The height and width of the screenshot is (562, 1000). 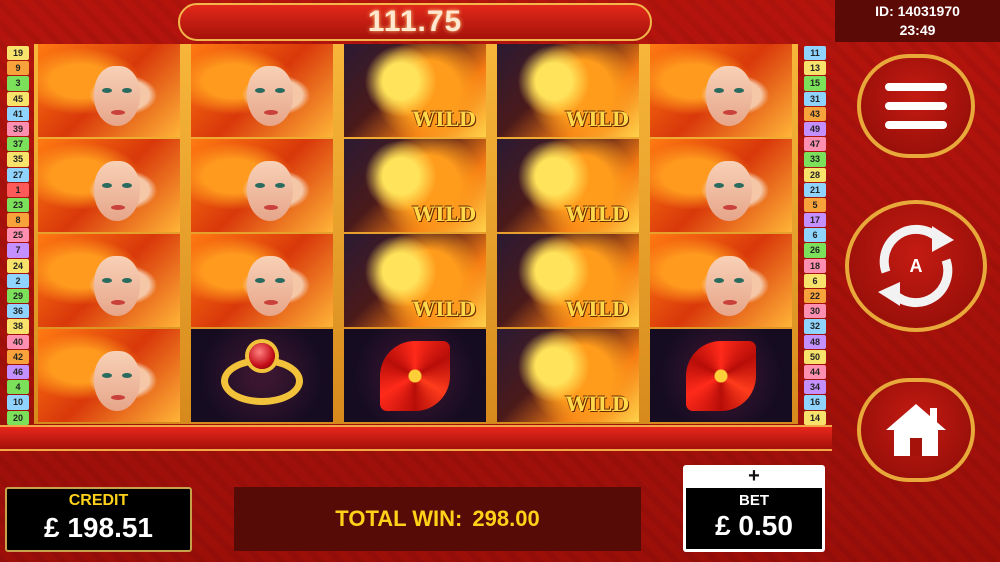 What do you see at coordinates (18, 296) in the screenshot?
I see `left-payline-29: 29` at bounding box center [18, 296].